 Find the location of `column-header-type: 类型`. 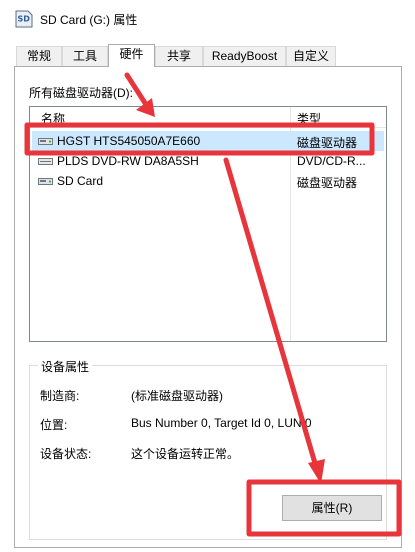

column-header-type: 类型 is located at coordinates (309, 118).